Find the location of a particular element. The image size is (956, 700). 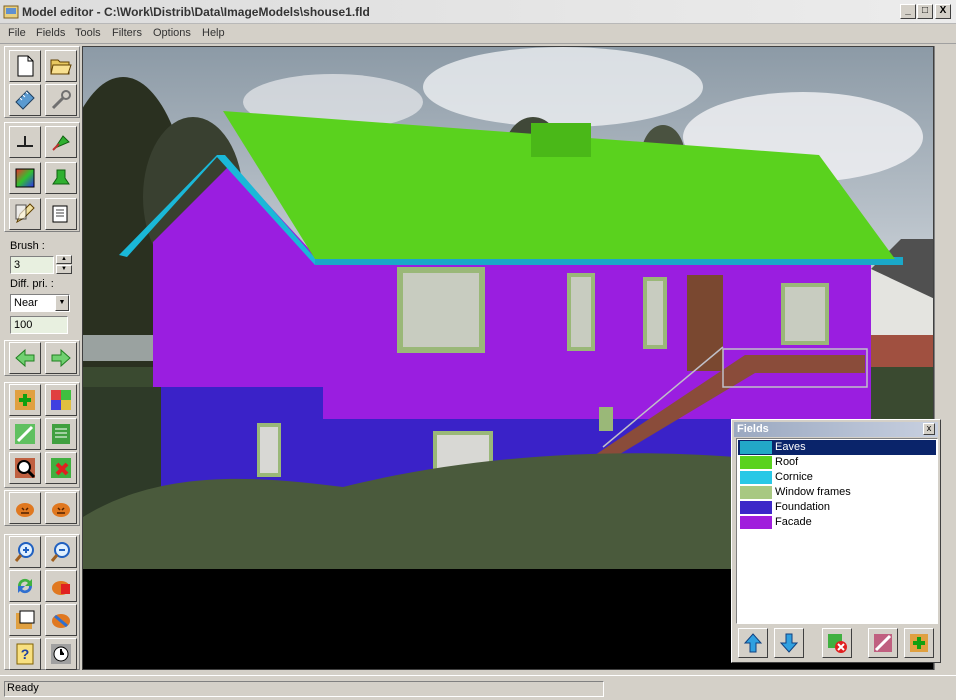

delete-icon is located at coordinates (61, 468).